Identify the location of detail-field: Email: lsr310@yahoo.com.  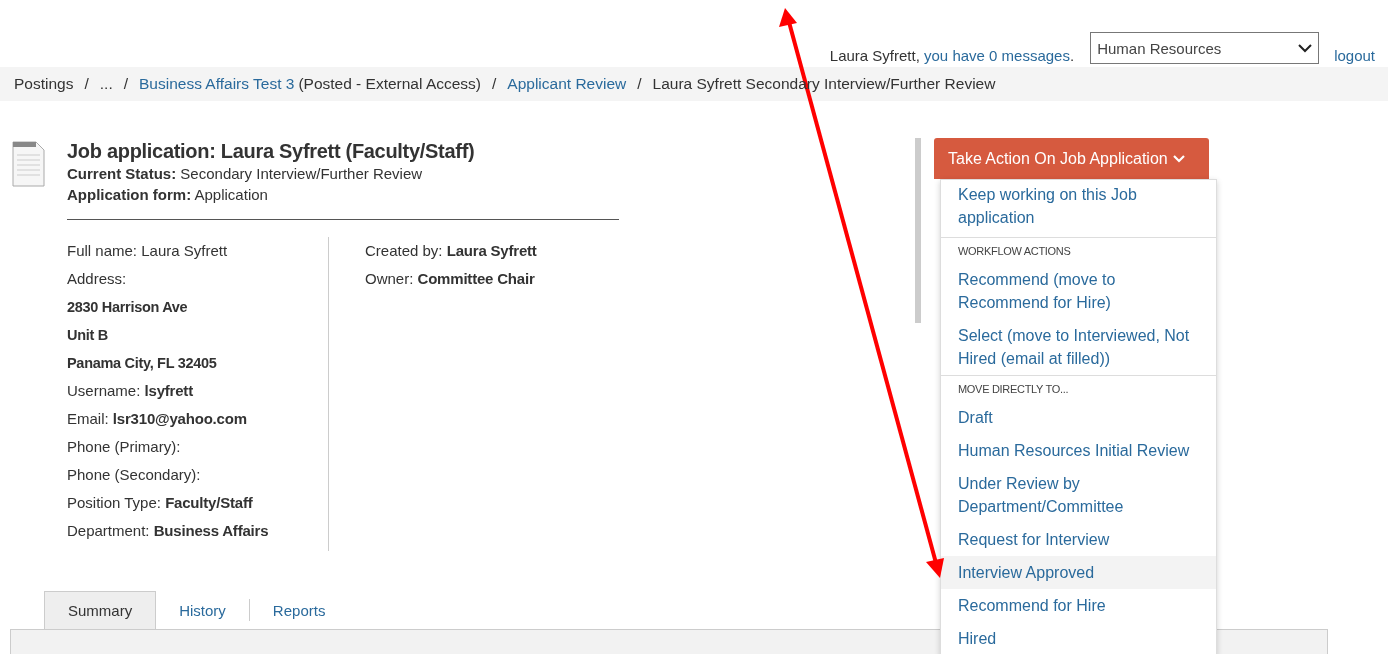
(197, 419).